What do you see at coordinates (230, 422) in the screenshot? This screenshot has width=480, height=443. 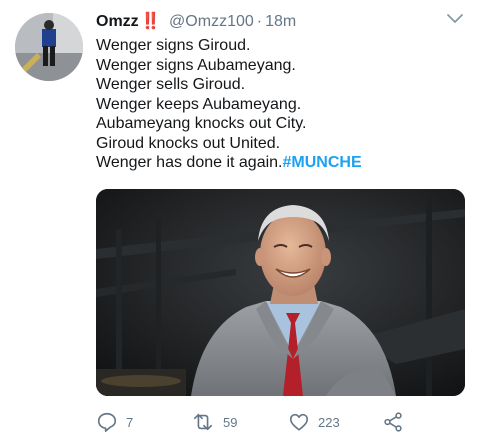 I see `retweet-count: 59` at bounding box center [230, 422].